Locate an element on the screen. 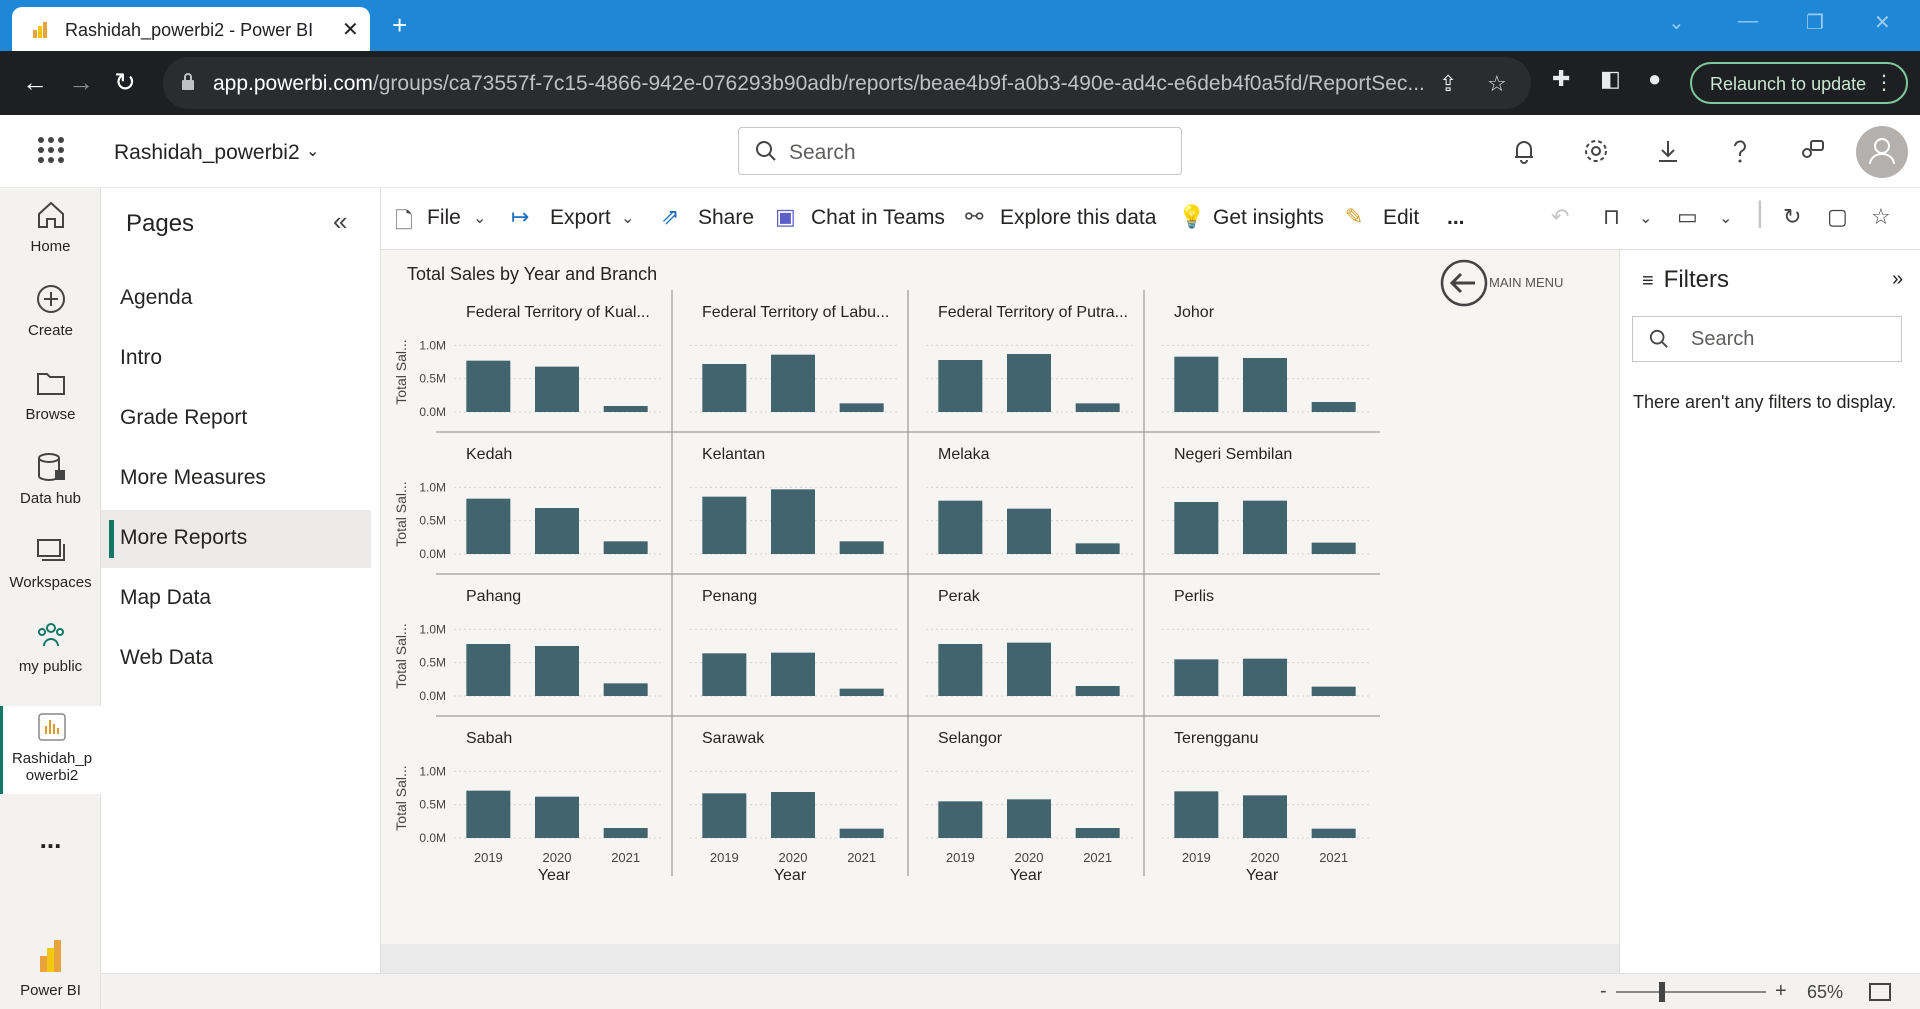  favorite-star-icon: ☆ is located at coordinates (1881, 217).